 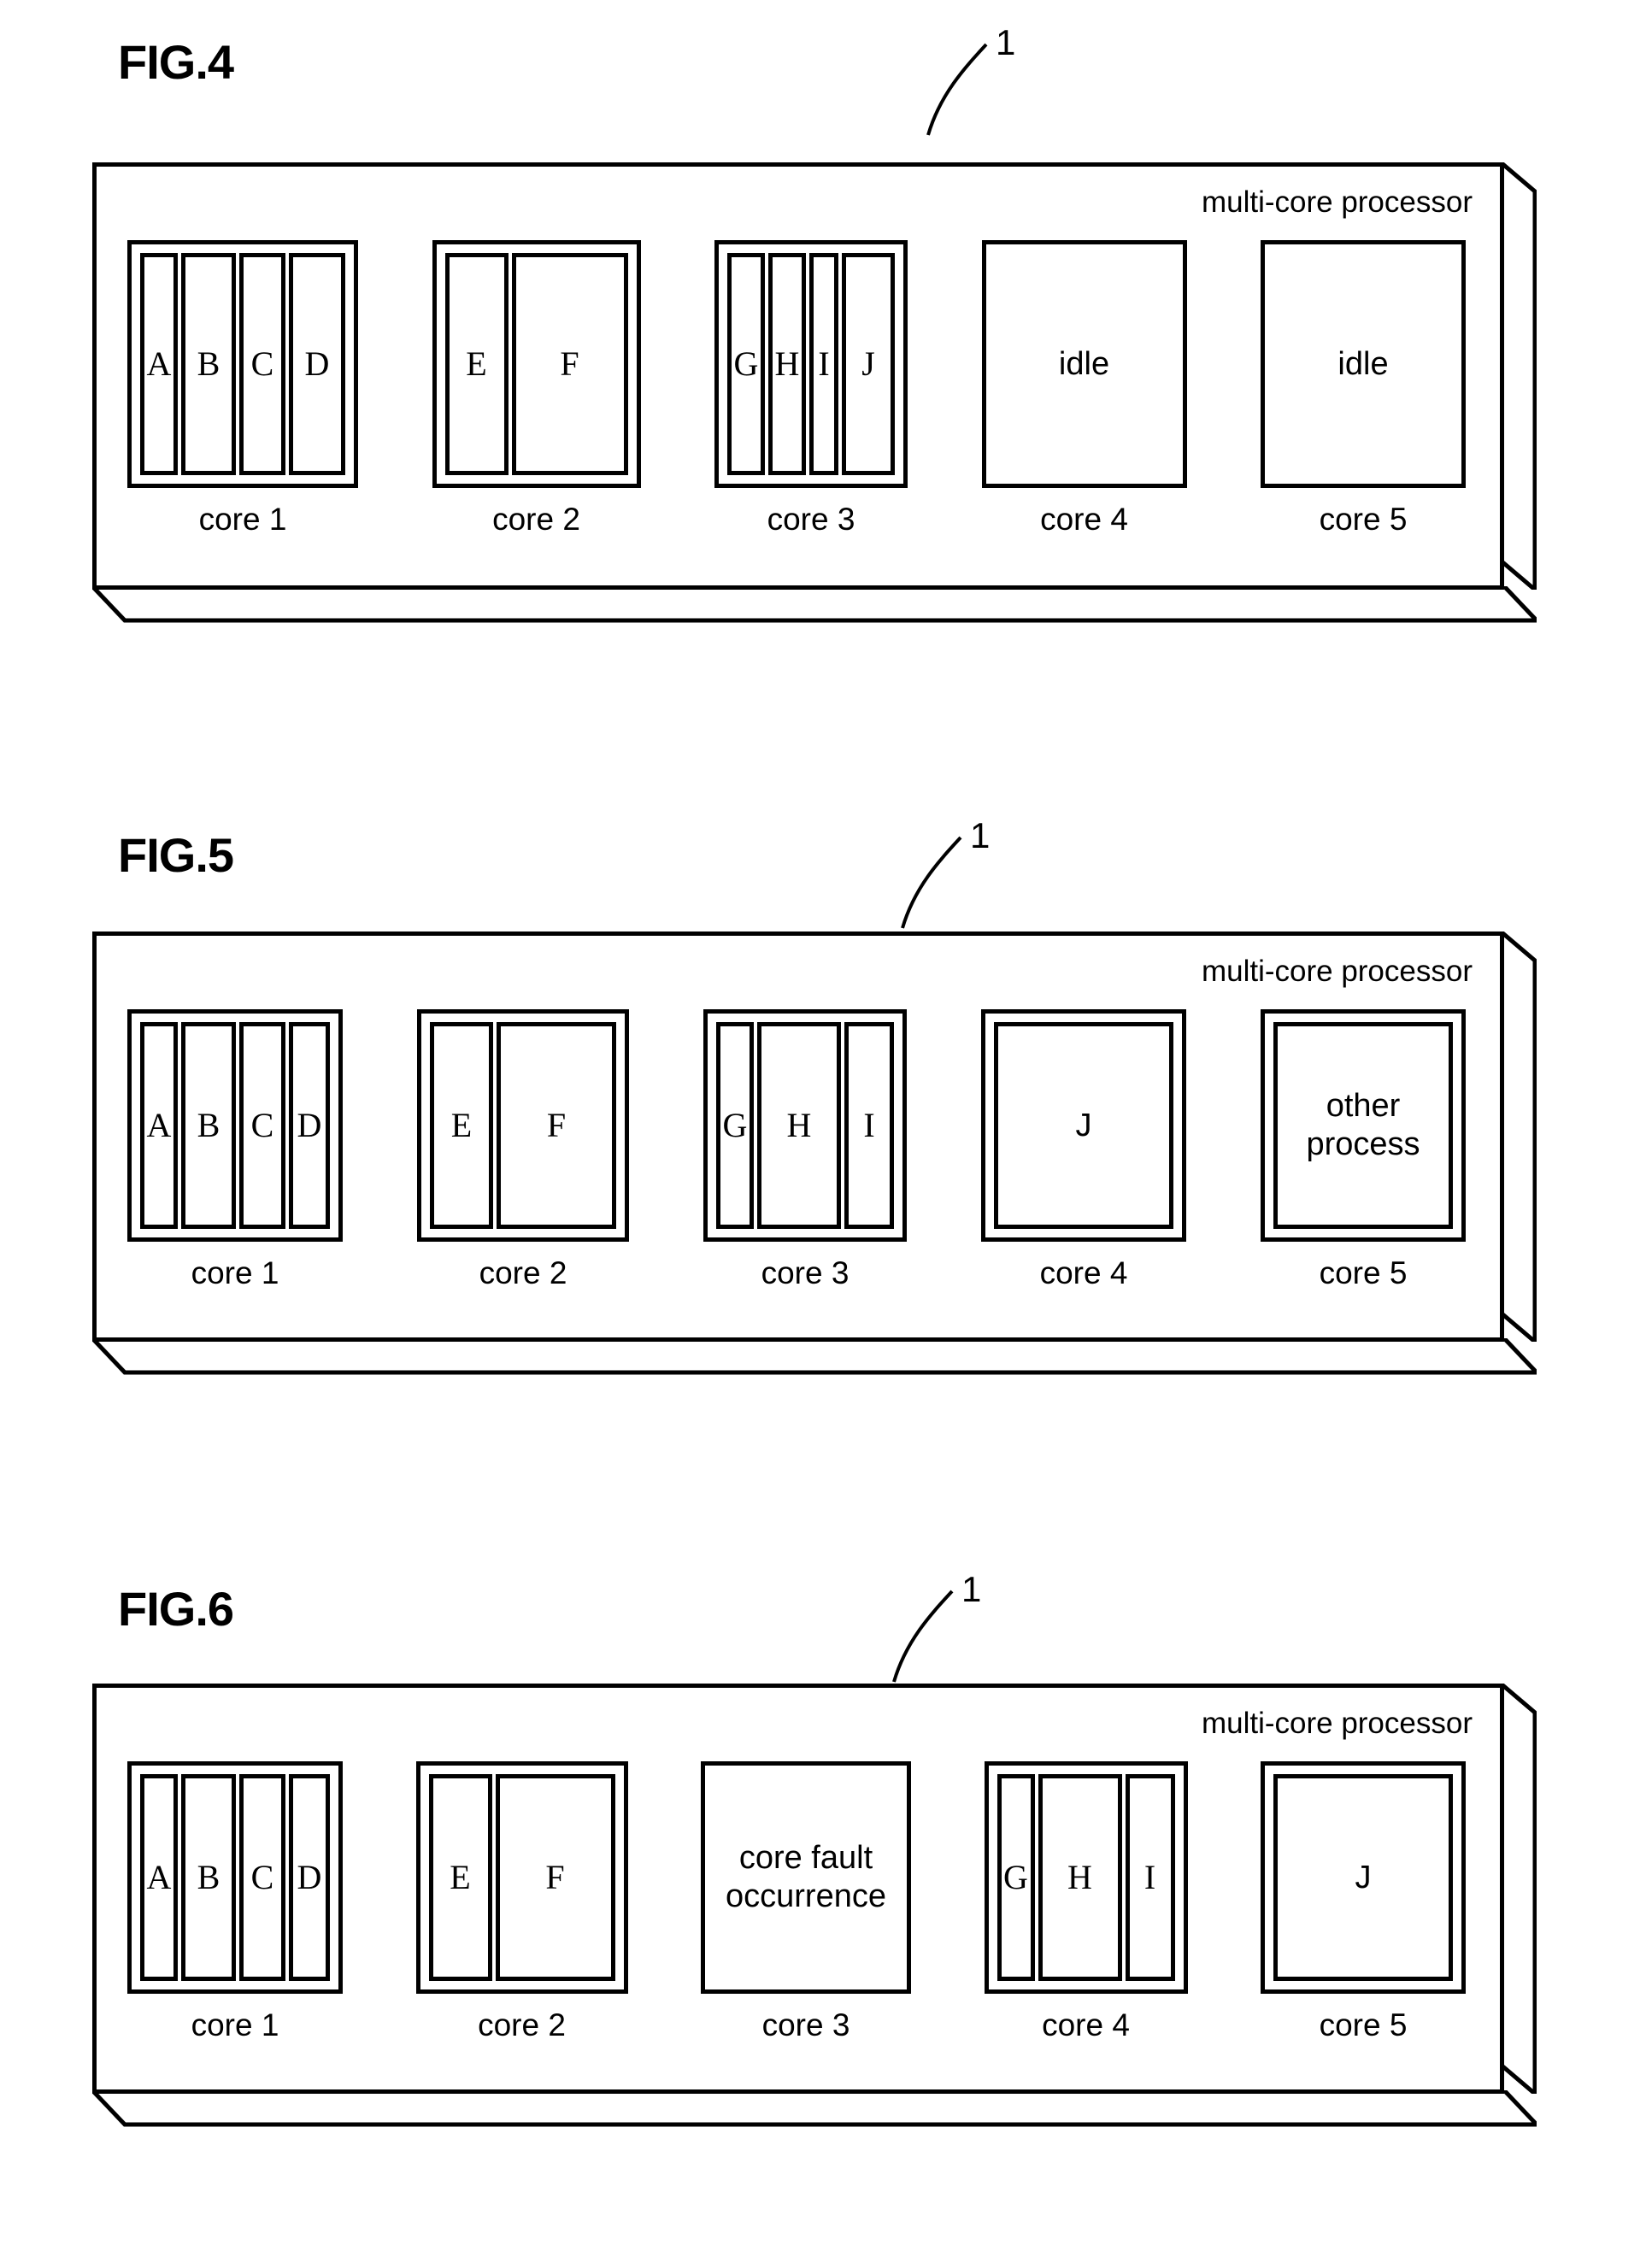 I want to click on core-4: G H Icore 4, so click(x=1086, y=1902).